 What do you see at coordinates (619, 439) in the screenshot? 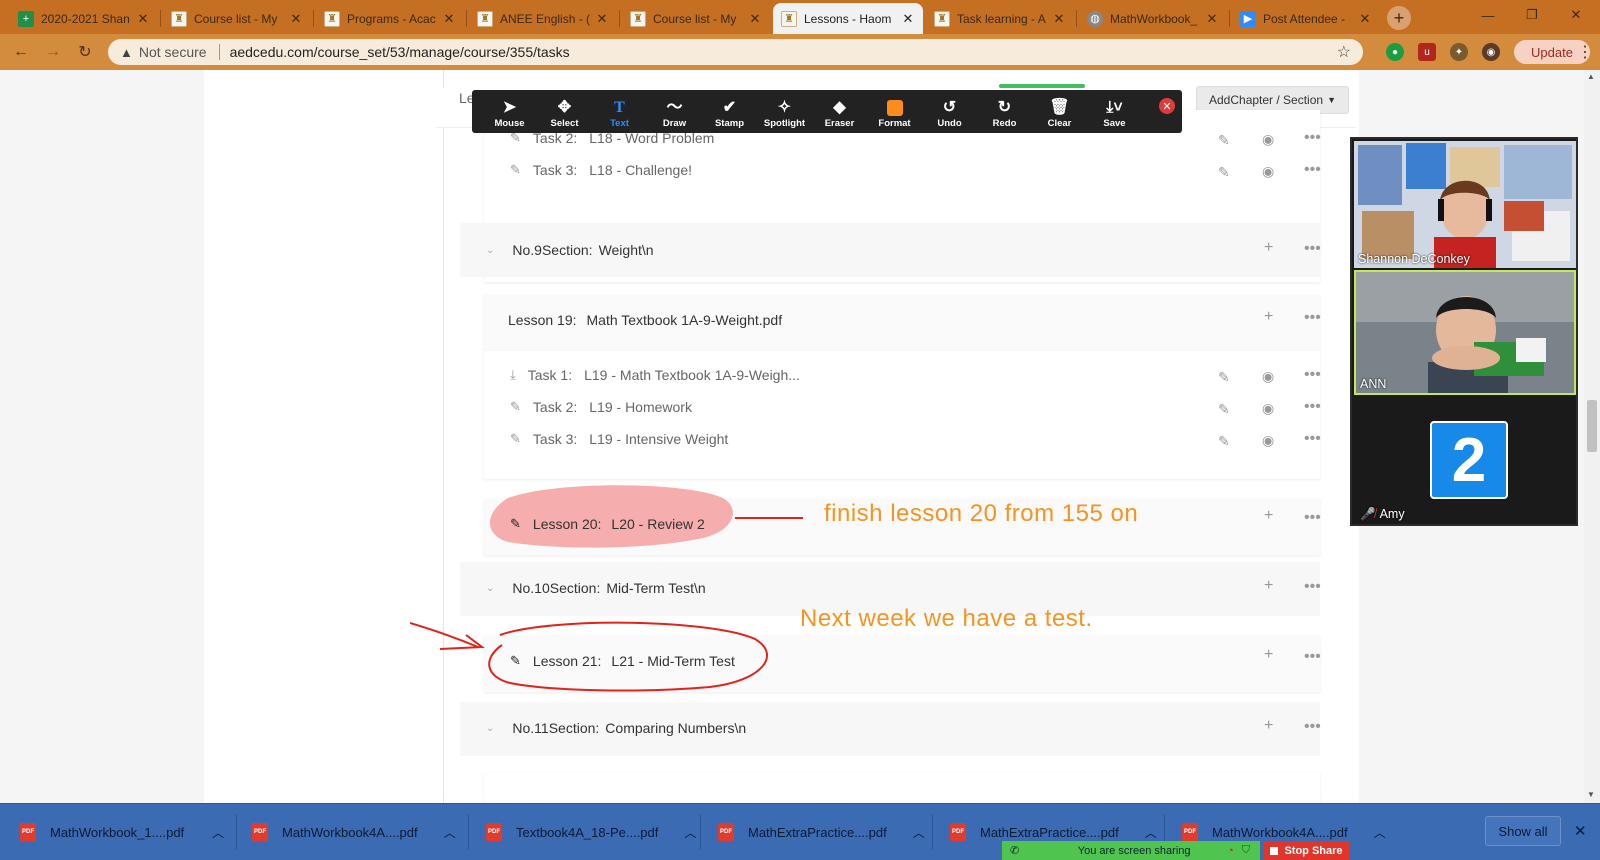
I see `task-row: ✎ Task 3: L19 - Intensive Weight` at bounding box center [619, 439].